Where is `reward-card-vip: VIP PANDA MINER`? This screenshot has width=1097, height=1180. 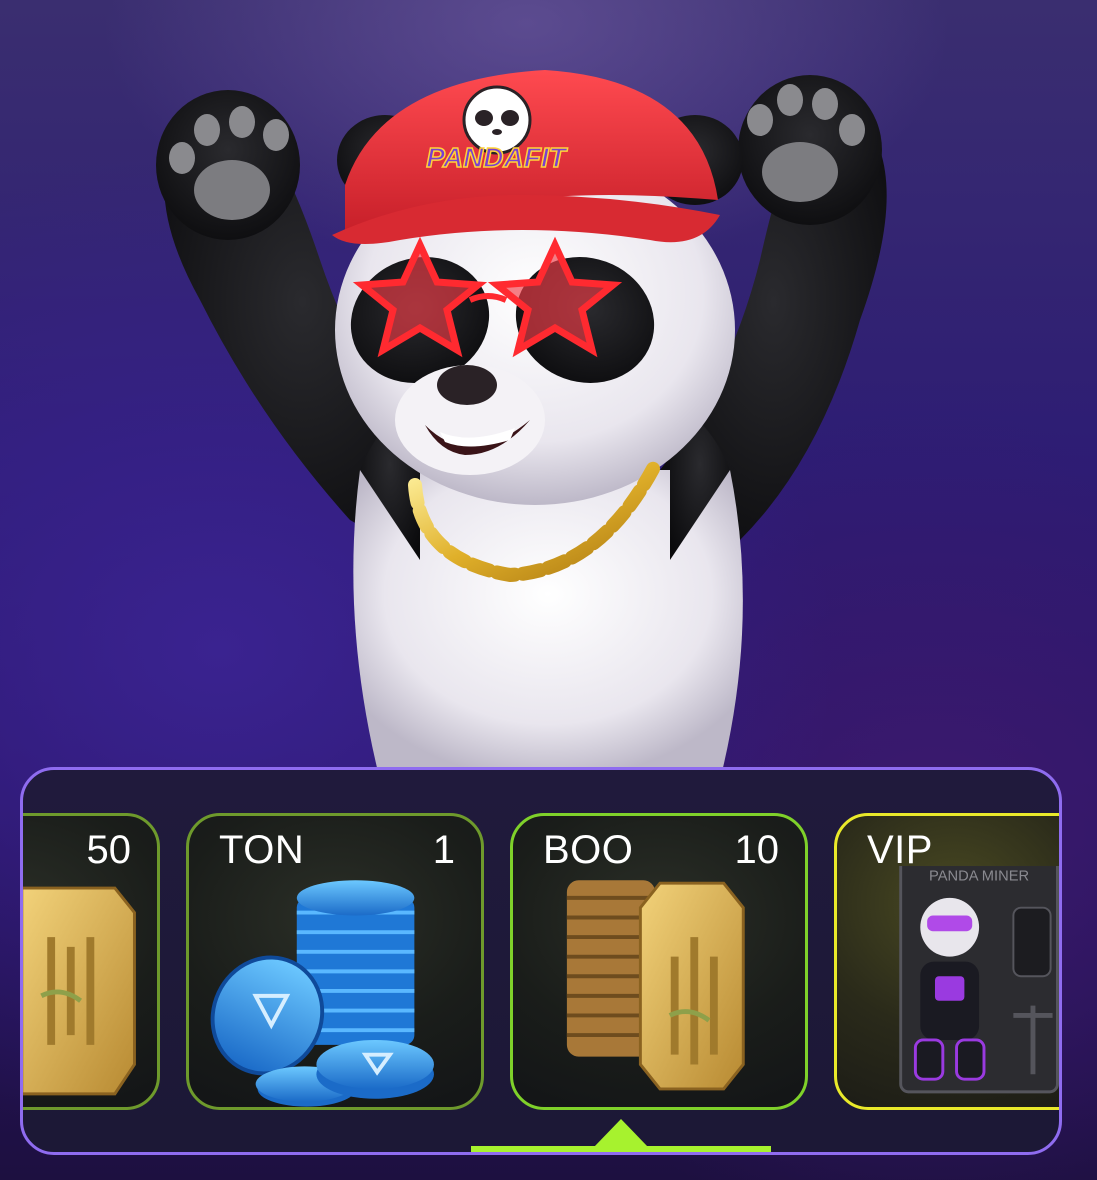 reward-card-vip: VIP PANDA MINER is located at coordinates (946, 961).